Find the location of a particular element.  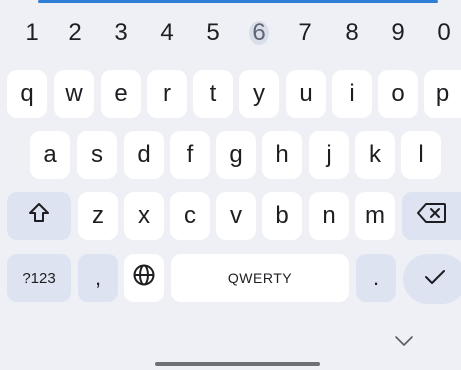

key-v: v is located at coordinates (236, 216).